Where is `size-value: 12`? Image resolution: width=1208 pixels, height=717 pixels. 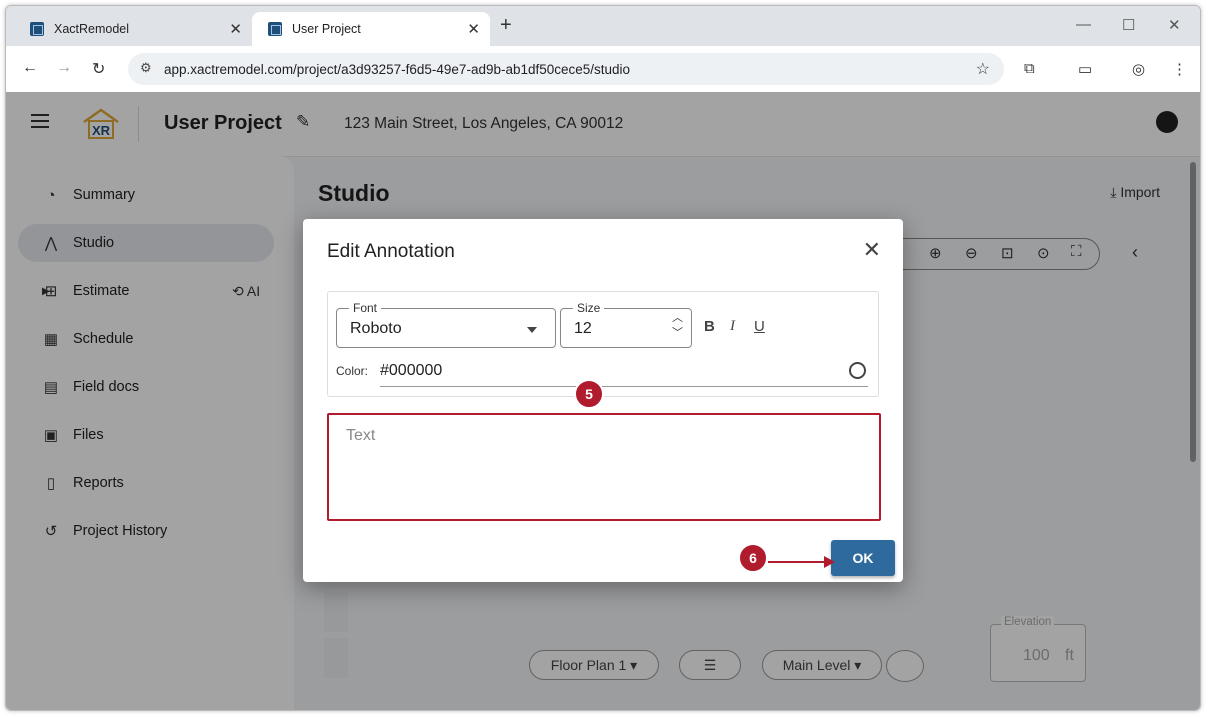
size-value: 12 is located at coordinates (583, 328).